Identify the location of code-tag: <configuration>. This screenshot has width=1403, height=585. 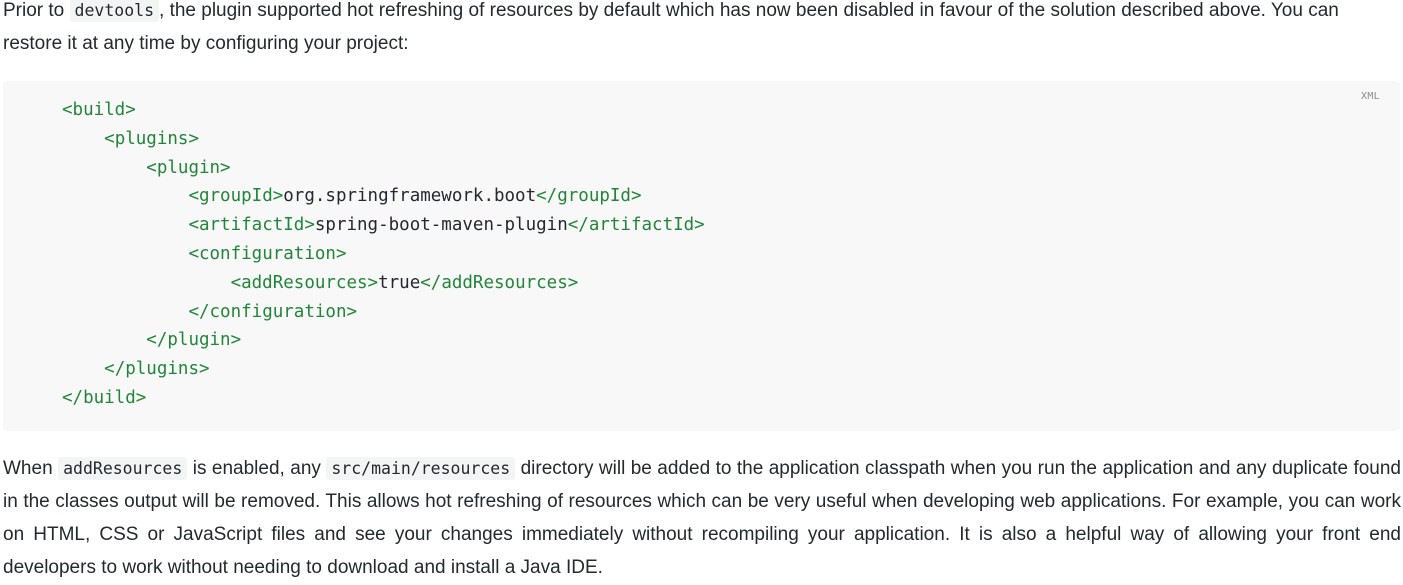
(267, 253).